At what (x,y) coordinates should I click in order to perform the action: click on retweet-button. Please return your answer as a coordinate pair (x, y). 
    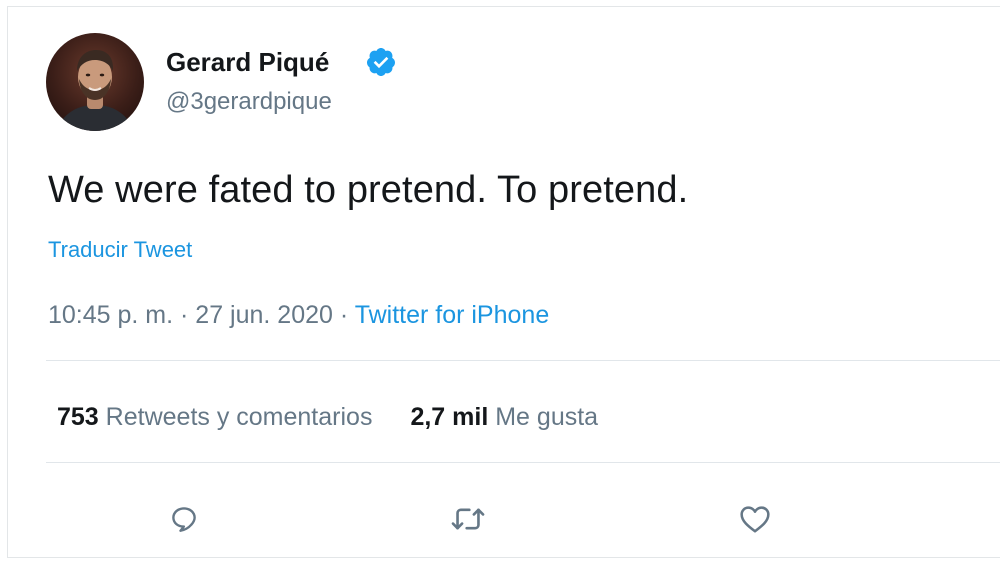
    Looking at the image, I should click on (468, 519).